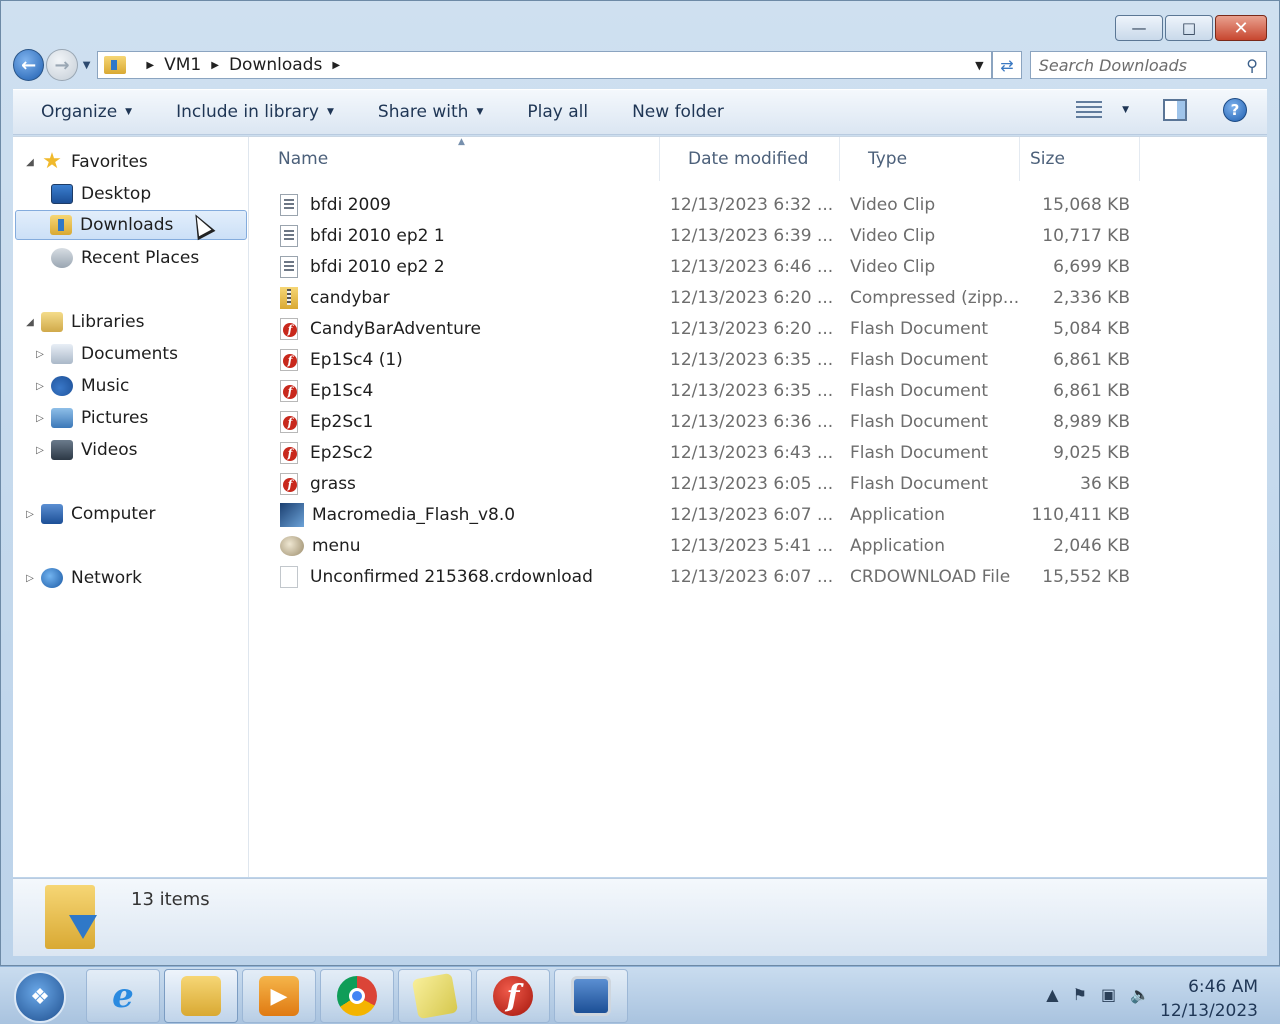 The image size is (1280, 1024). What do you see at coordinates (289, 235) in the screenshot?
I see `video-file-icon` at bounding box center [289, 235].